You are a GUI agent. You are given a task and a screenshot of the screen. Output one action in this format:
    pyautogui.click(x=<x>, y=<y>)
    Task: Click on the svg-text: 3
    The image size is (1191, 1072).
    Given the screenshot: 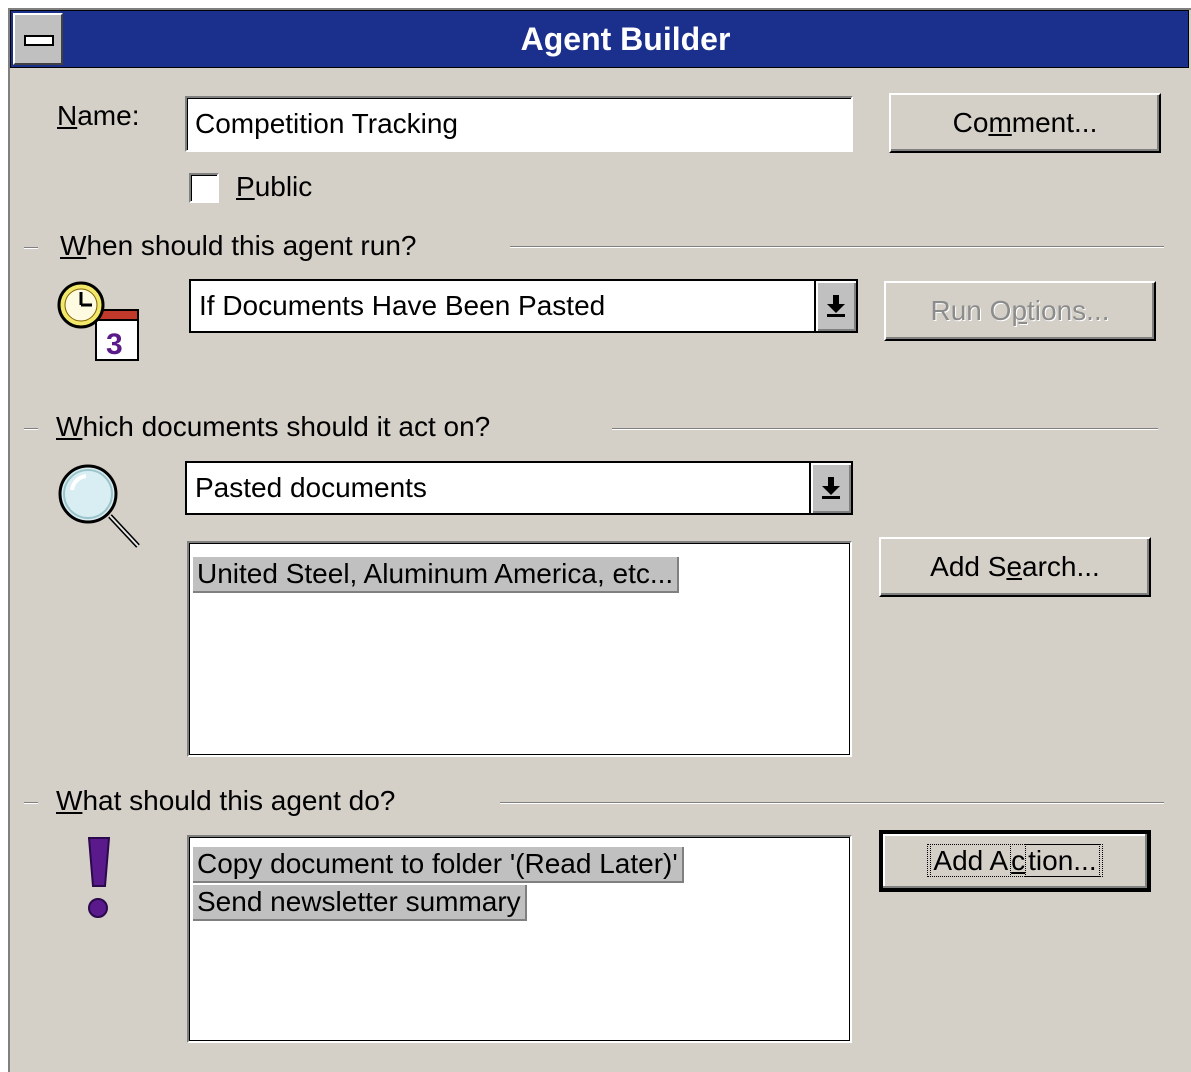 What is the action you would take?
    pyautogui.click(x=114, y=344)
    